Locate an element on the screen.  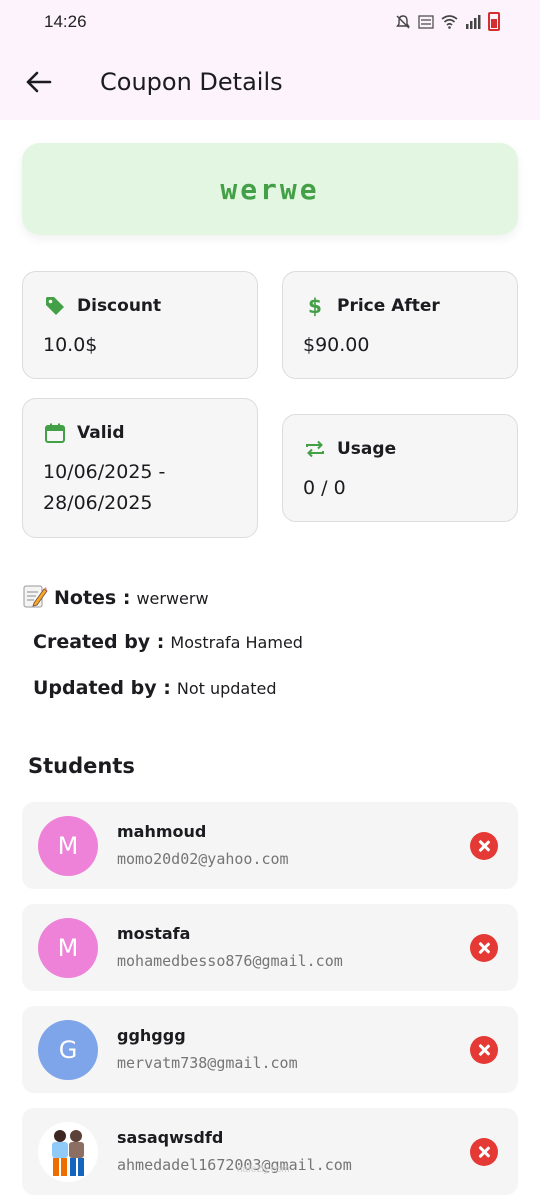
watermark: nafezly.com is located at coordinates (263, 1169).